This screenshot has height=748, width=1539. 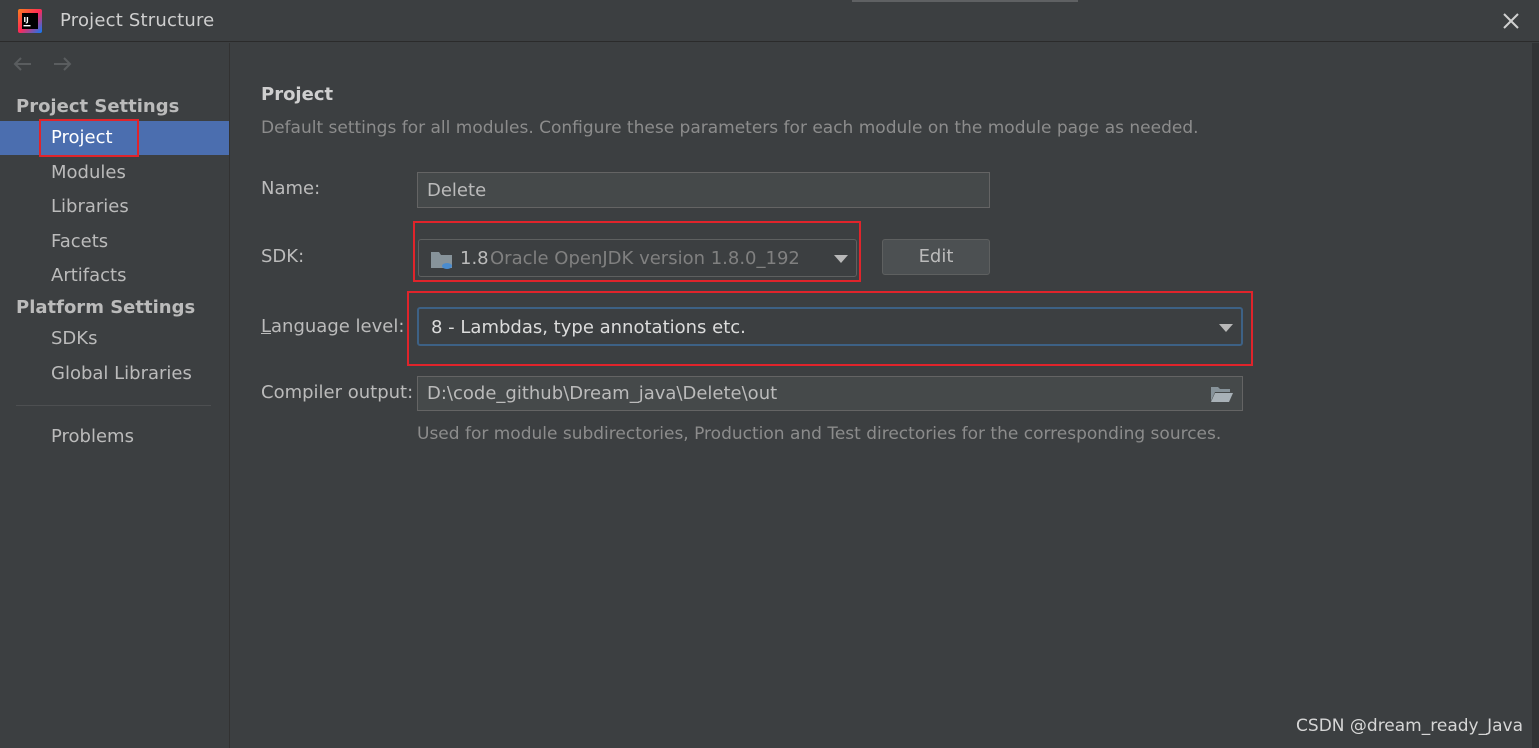 What do you see at coordinates (1535, 395) in the screenshot?
I see `window-edge` at bounding box center [1535, 395].